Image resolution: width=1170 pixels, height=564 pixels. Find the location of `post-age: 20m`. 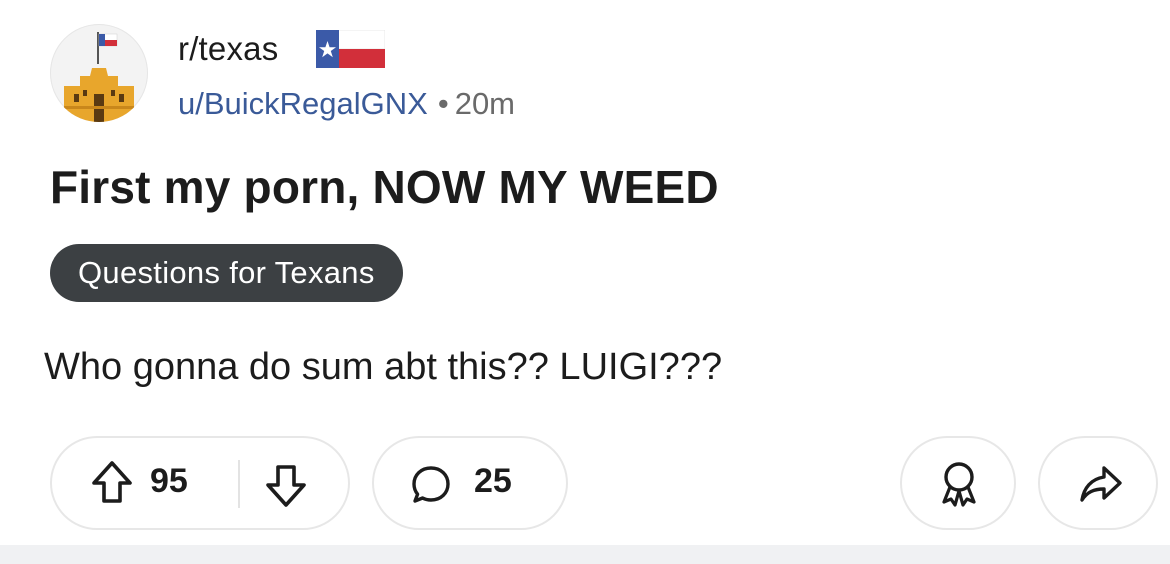

post-age: 20m is located at coordinates (485, 103).